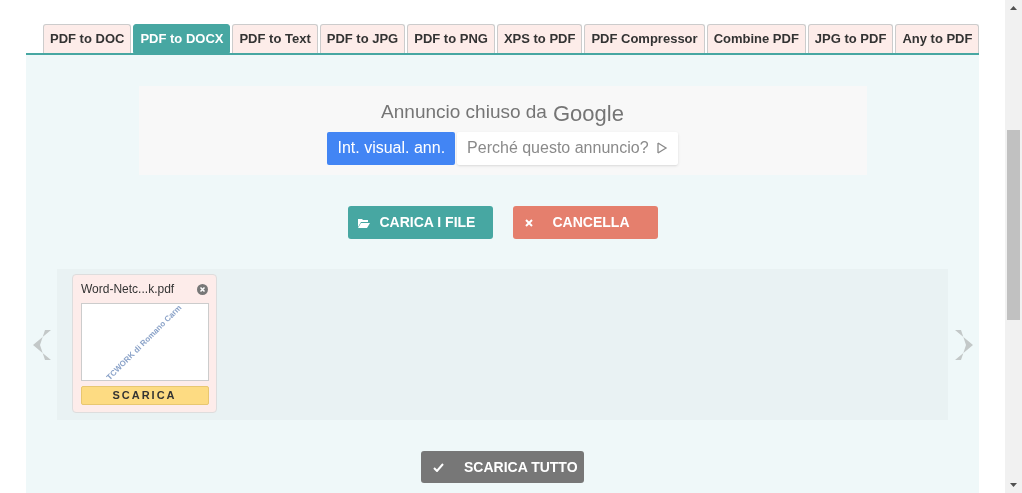  Describe the element at coordinates (661, 148) in the screenshot. I see `play-icon` at that location.